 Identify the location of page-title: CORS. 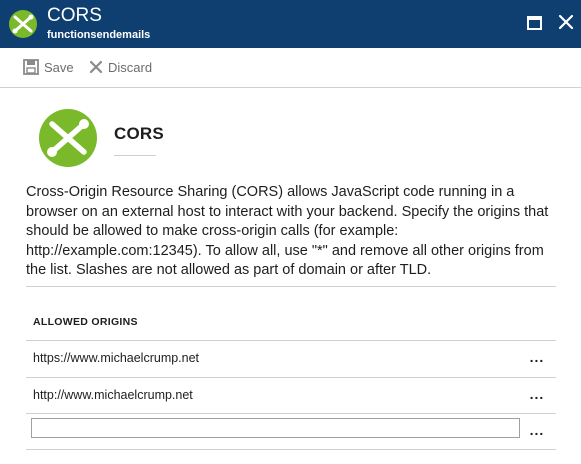
(139, 133).